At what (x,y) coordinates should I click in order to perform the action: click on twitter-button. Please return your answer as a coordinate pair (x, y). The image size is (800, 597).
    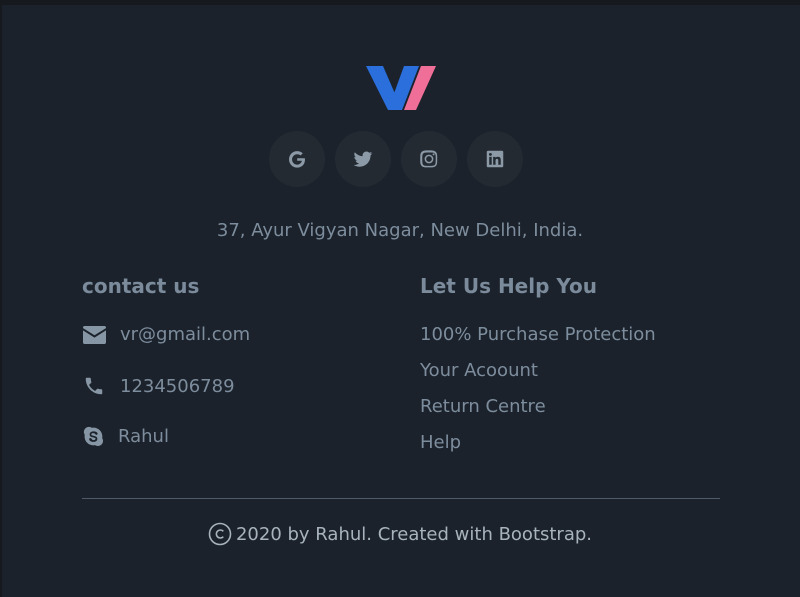
    Looking at the image, I should click on (363, 159).